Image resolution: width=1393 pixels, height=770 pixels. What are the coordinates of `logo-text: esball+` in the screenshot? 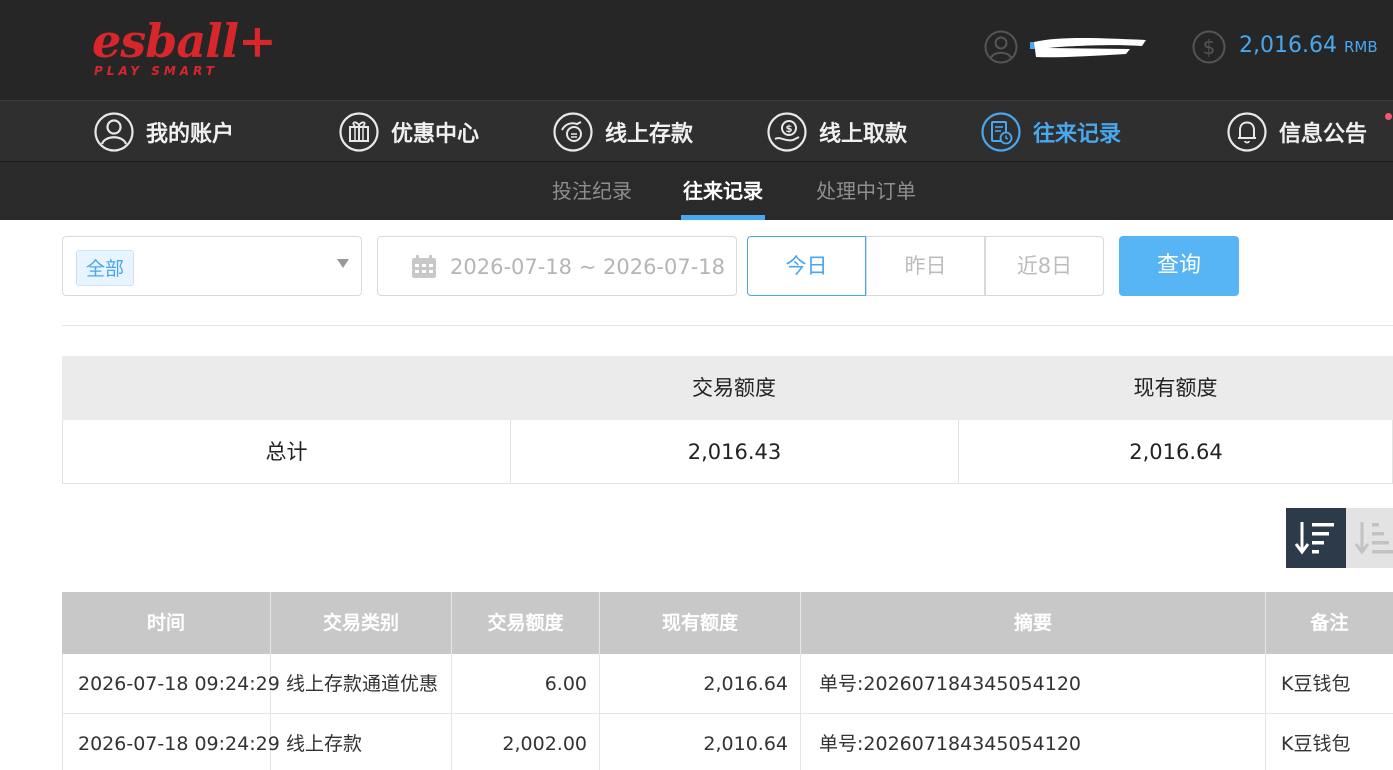 It's located at (184, 41).